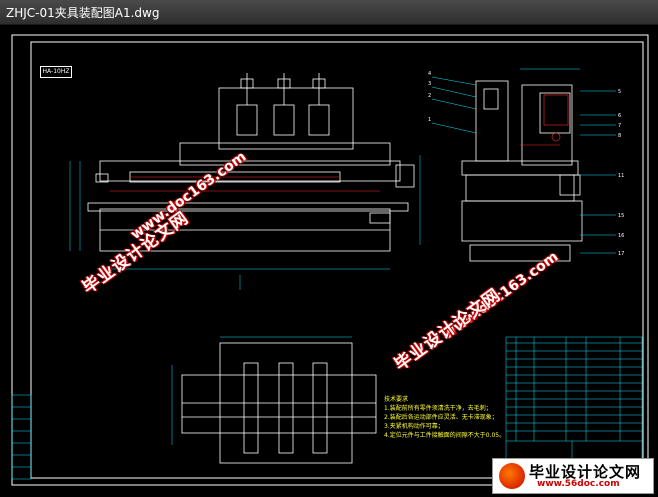  Describe the element at coordinates (619, 136) in the screenshot. I see `svg-text: 8` at that location.